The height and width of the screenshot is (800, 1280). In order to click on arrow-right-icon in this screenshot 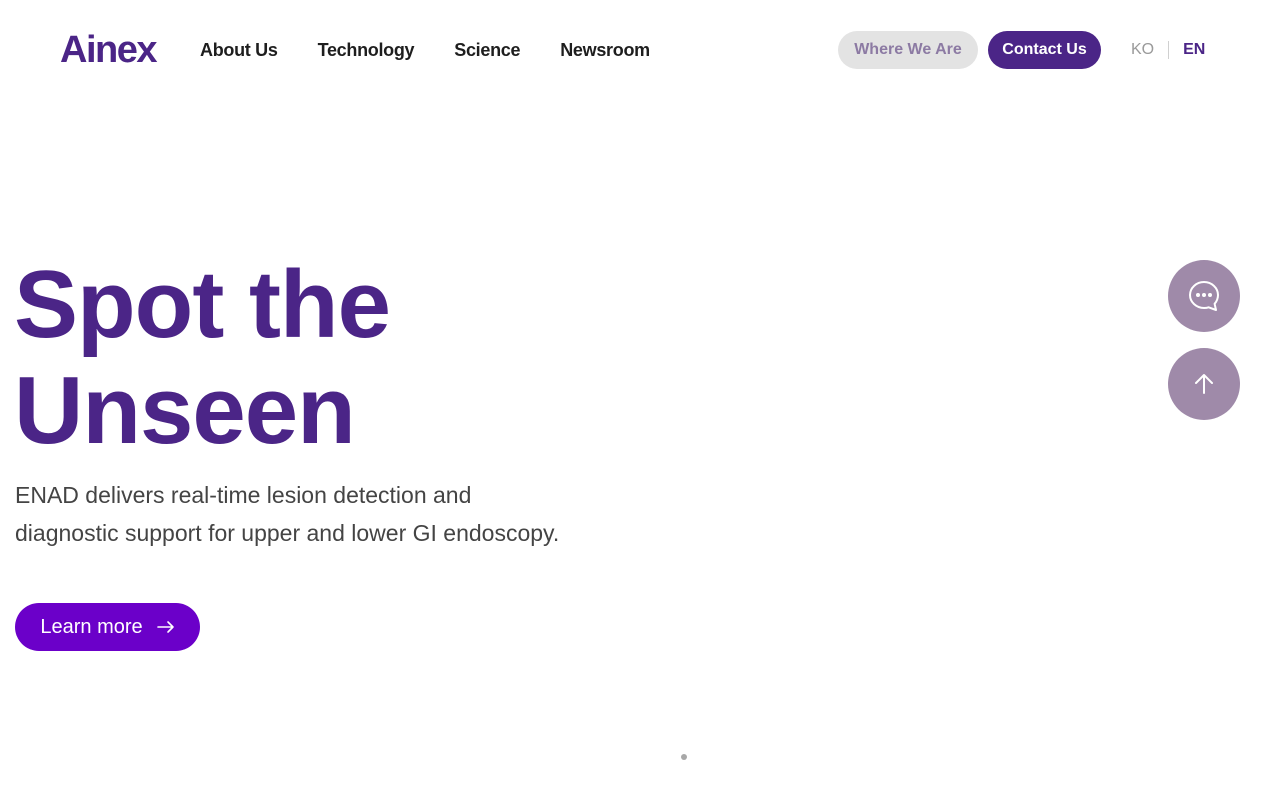, I will do `click(165, 627)`.